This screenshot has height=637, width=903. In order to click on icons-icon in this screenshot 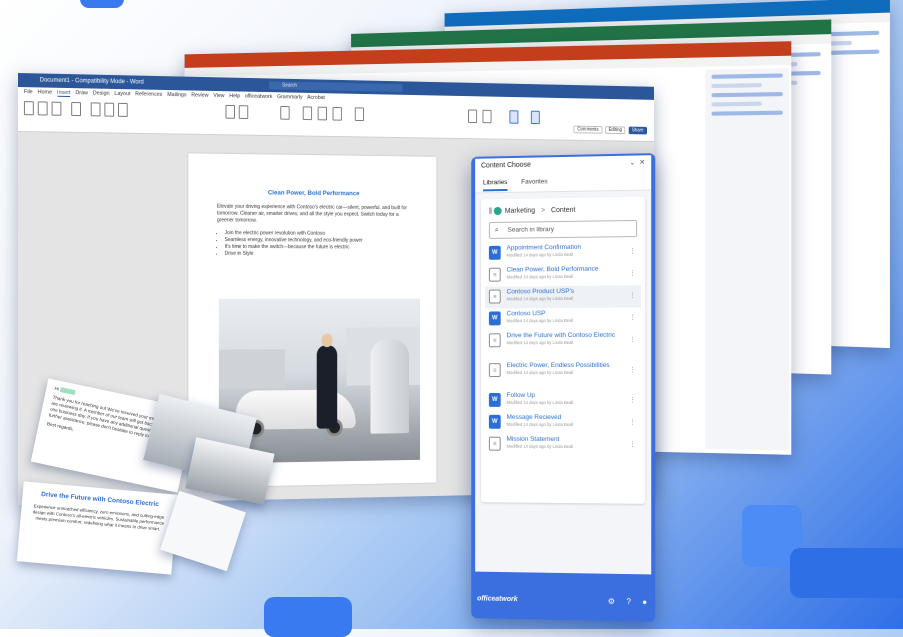, I will do `click(122, 109)`.